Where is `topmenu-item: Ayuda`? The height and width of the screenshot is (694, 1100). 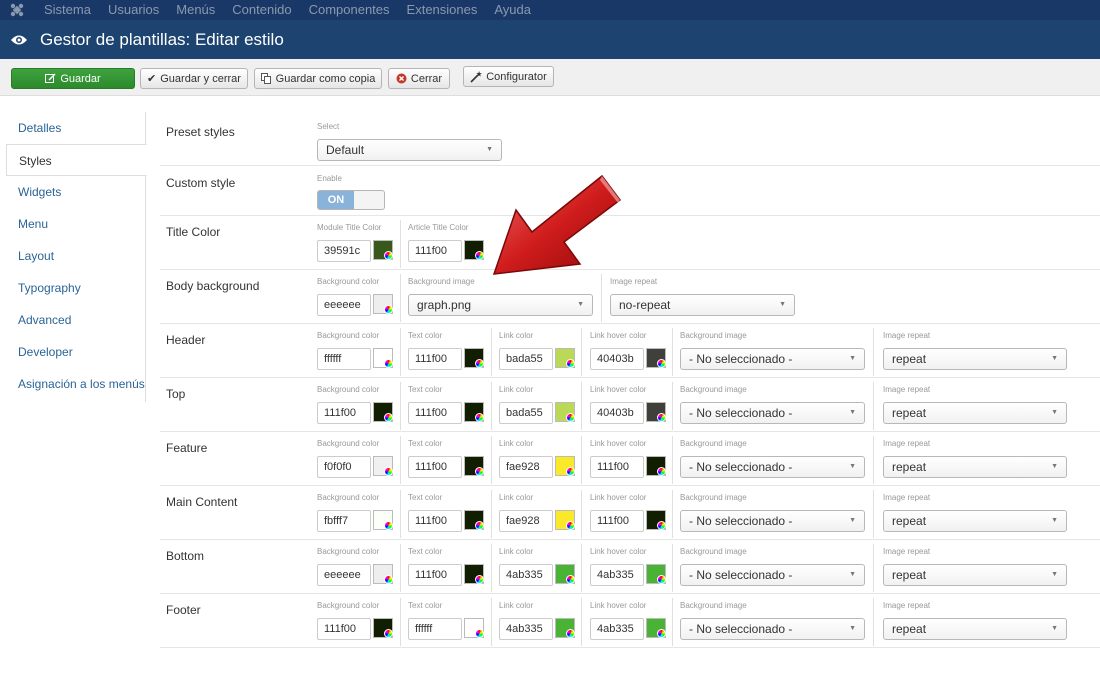
topmenu-item: Ayuda is located at coordinates (513, 10).